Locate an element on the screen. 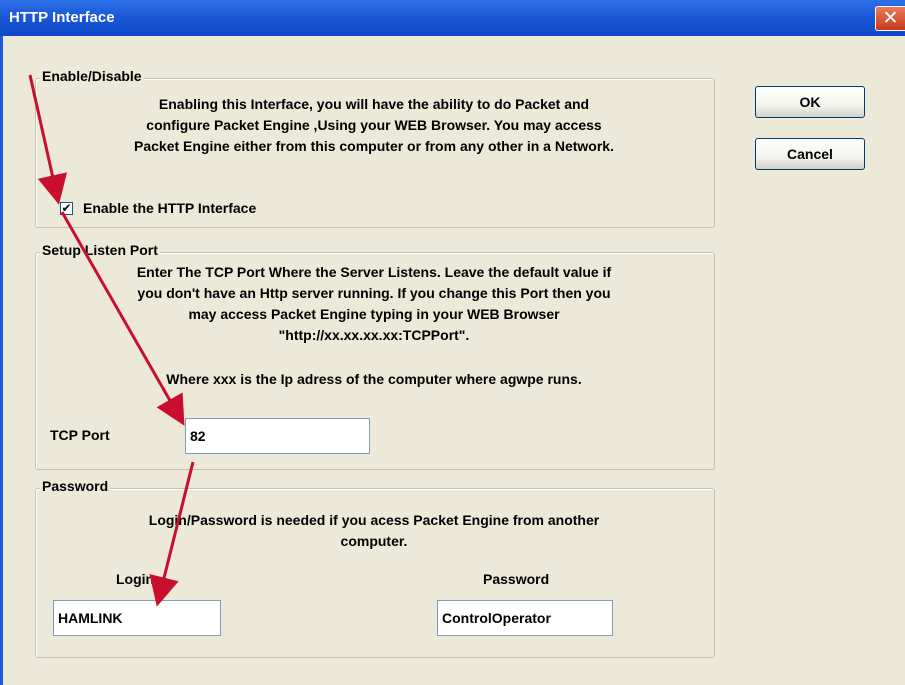  enable-disable-legend: Enable/Disable is located at coordinates (92, 76).